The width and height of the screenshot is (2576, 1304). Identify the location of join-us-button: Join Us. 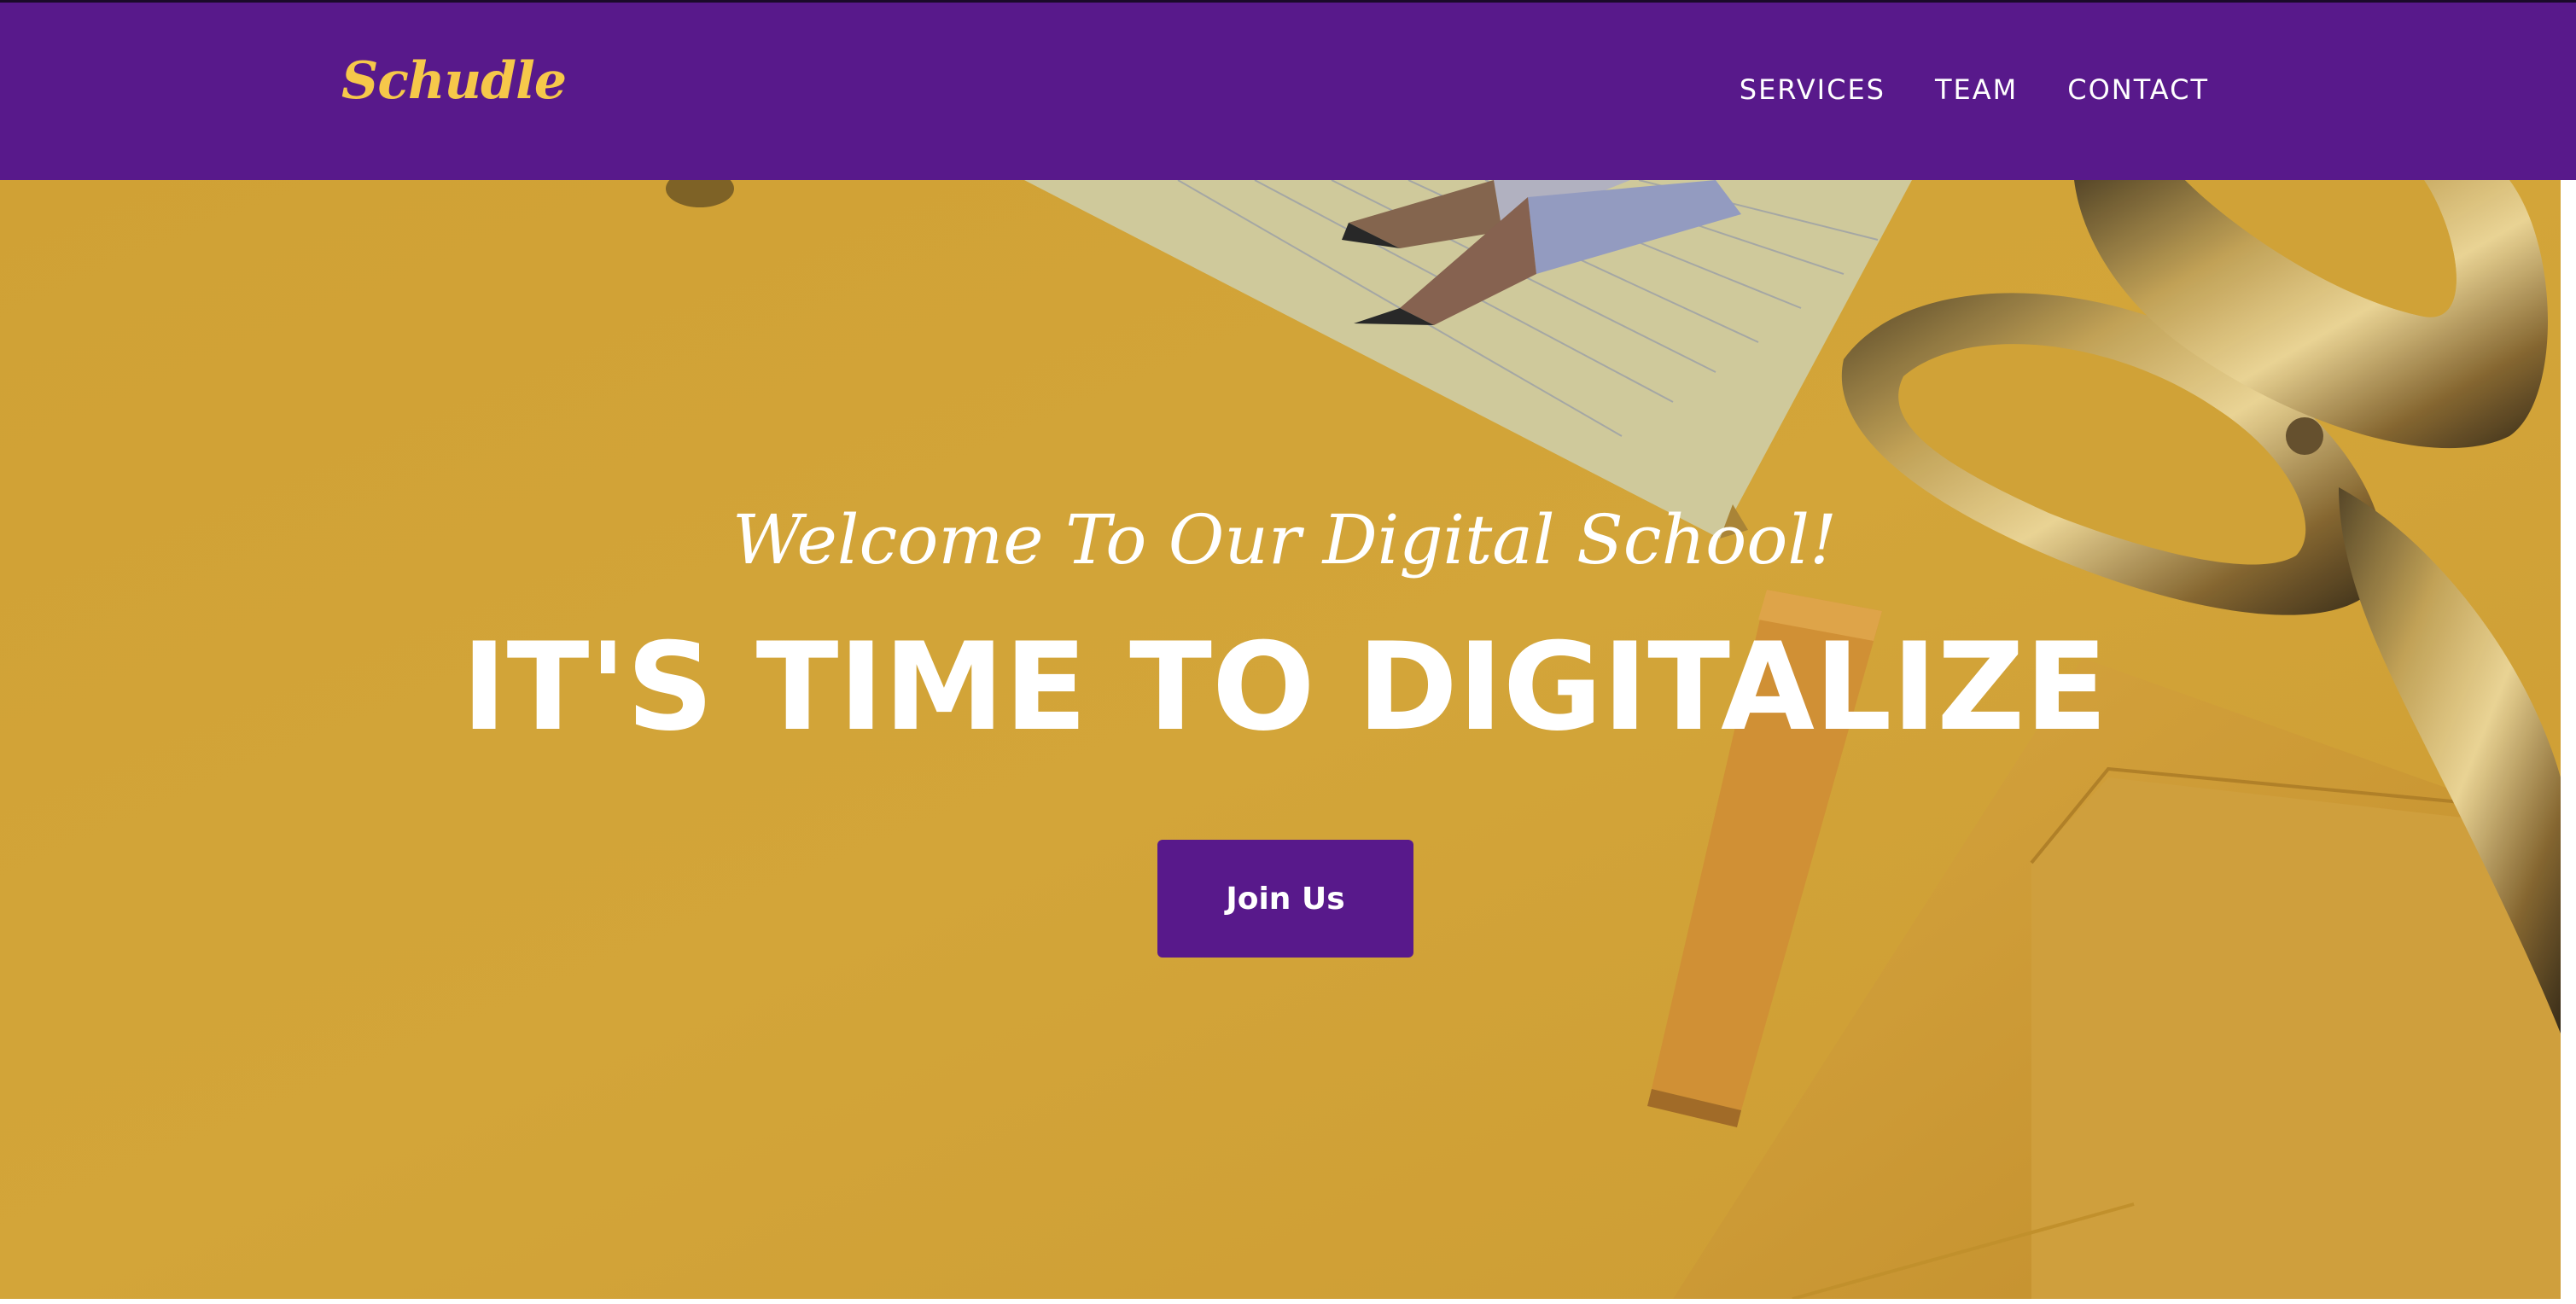
(1285, 899).